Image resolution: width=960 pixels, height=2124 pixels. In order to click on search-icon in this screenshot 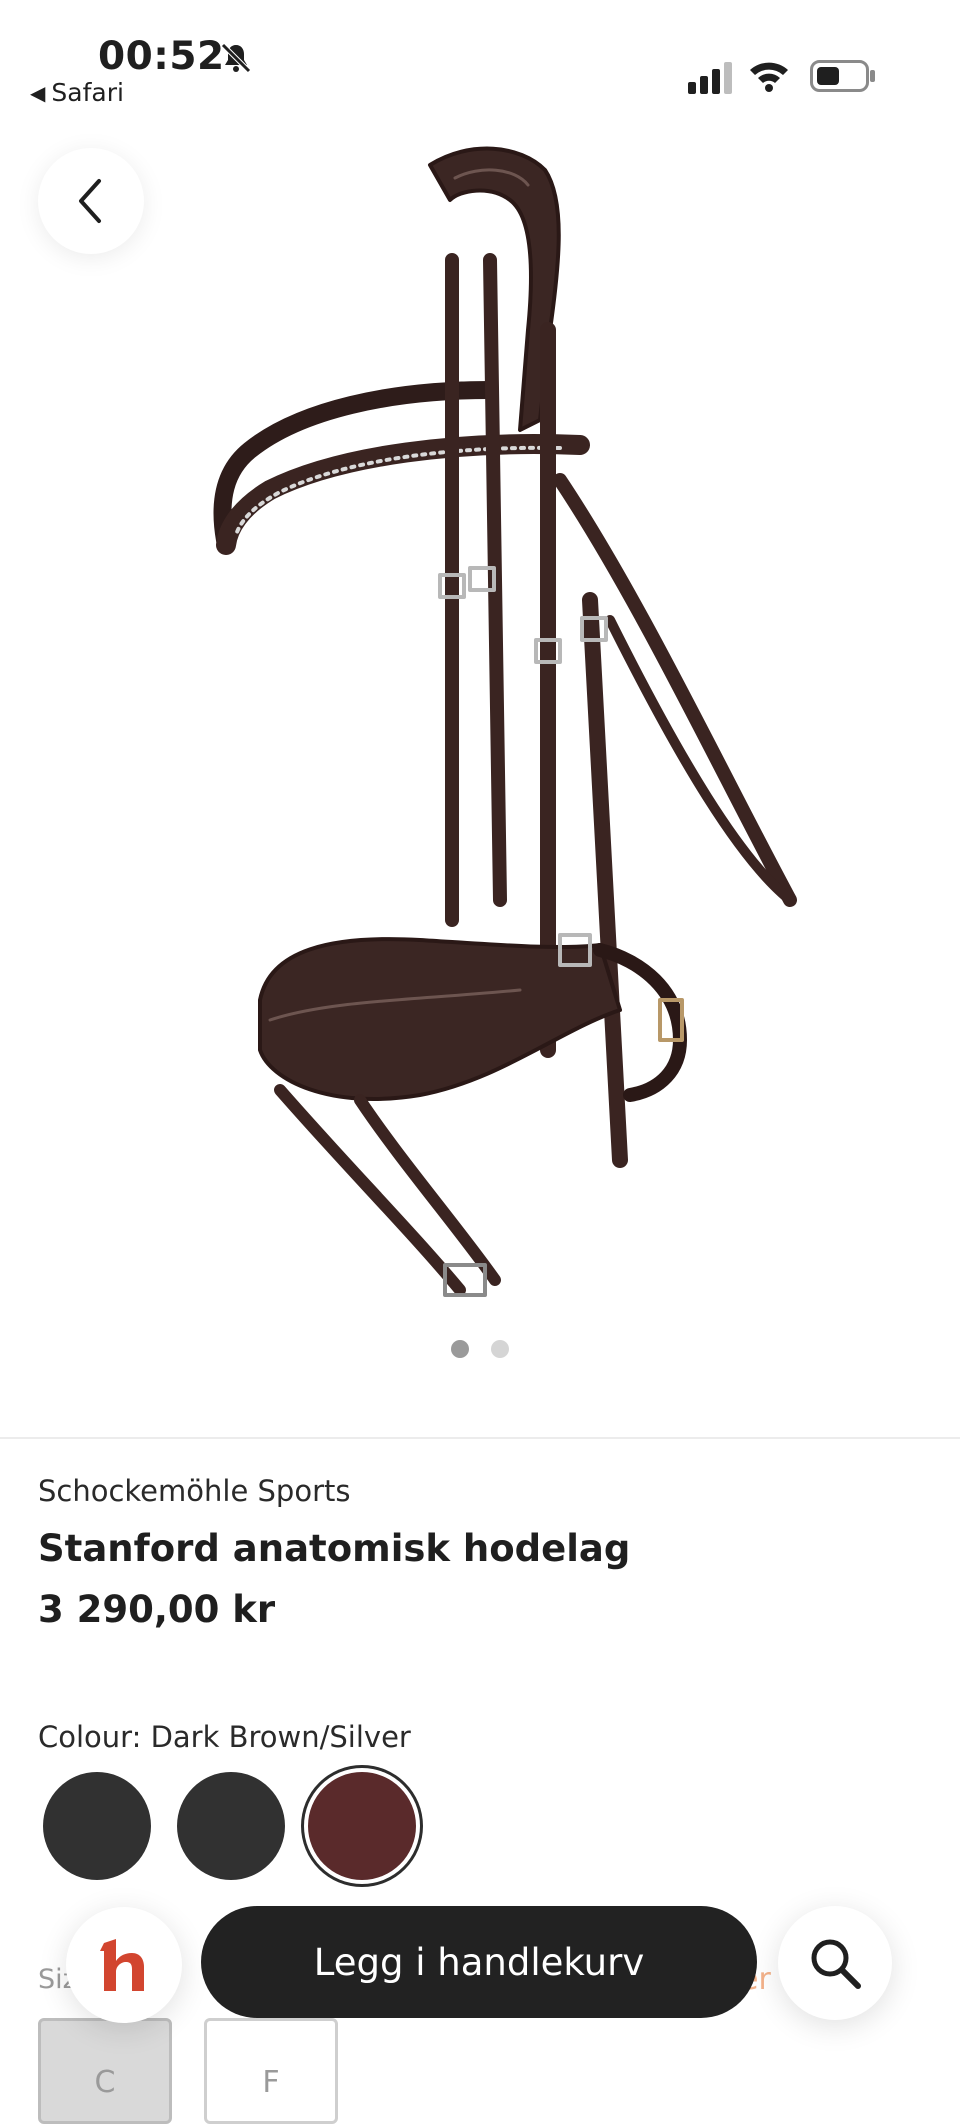, I will do `click(836, 1964)`.